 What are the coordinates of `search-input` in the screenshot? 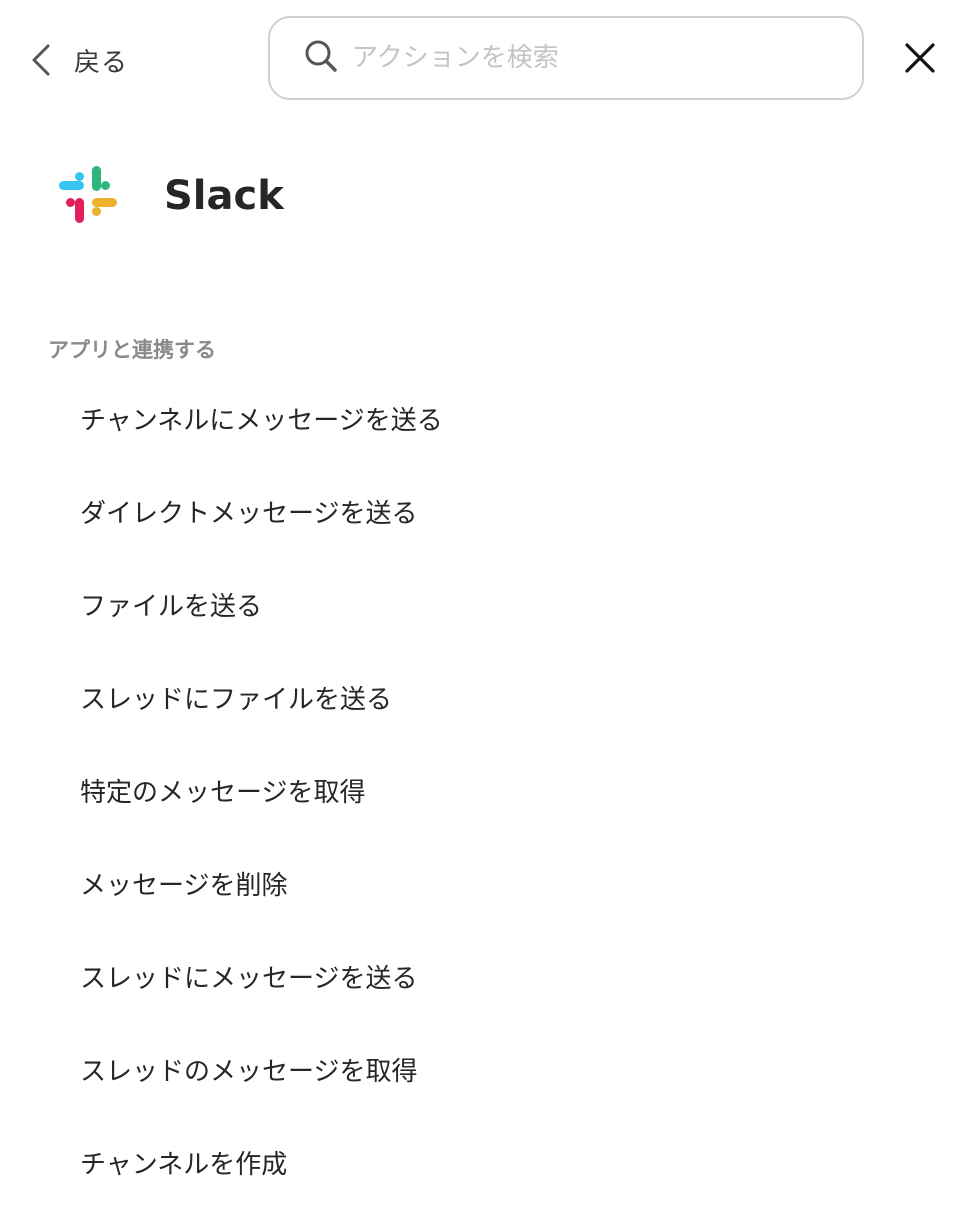 It's located at (582, 58).